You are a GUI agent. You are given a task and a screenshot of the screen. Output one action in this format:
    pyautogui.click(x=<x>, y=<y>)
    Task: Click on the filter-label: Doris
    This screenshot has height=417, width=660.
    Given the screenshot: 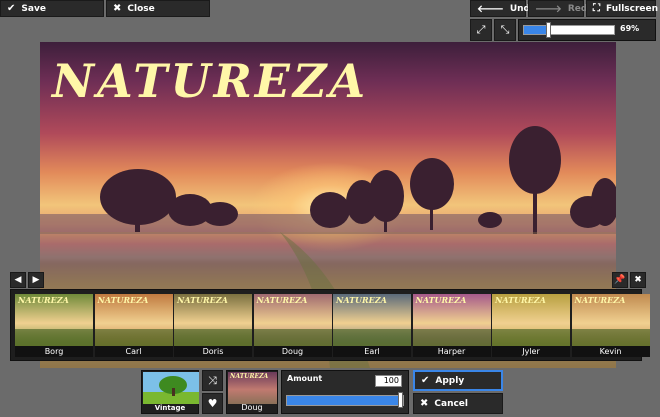 What is the action you would take?
    pyautogui.click(x=213, y=351)
    